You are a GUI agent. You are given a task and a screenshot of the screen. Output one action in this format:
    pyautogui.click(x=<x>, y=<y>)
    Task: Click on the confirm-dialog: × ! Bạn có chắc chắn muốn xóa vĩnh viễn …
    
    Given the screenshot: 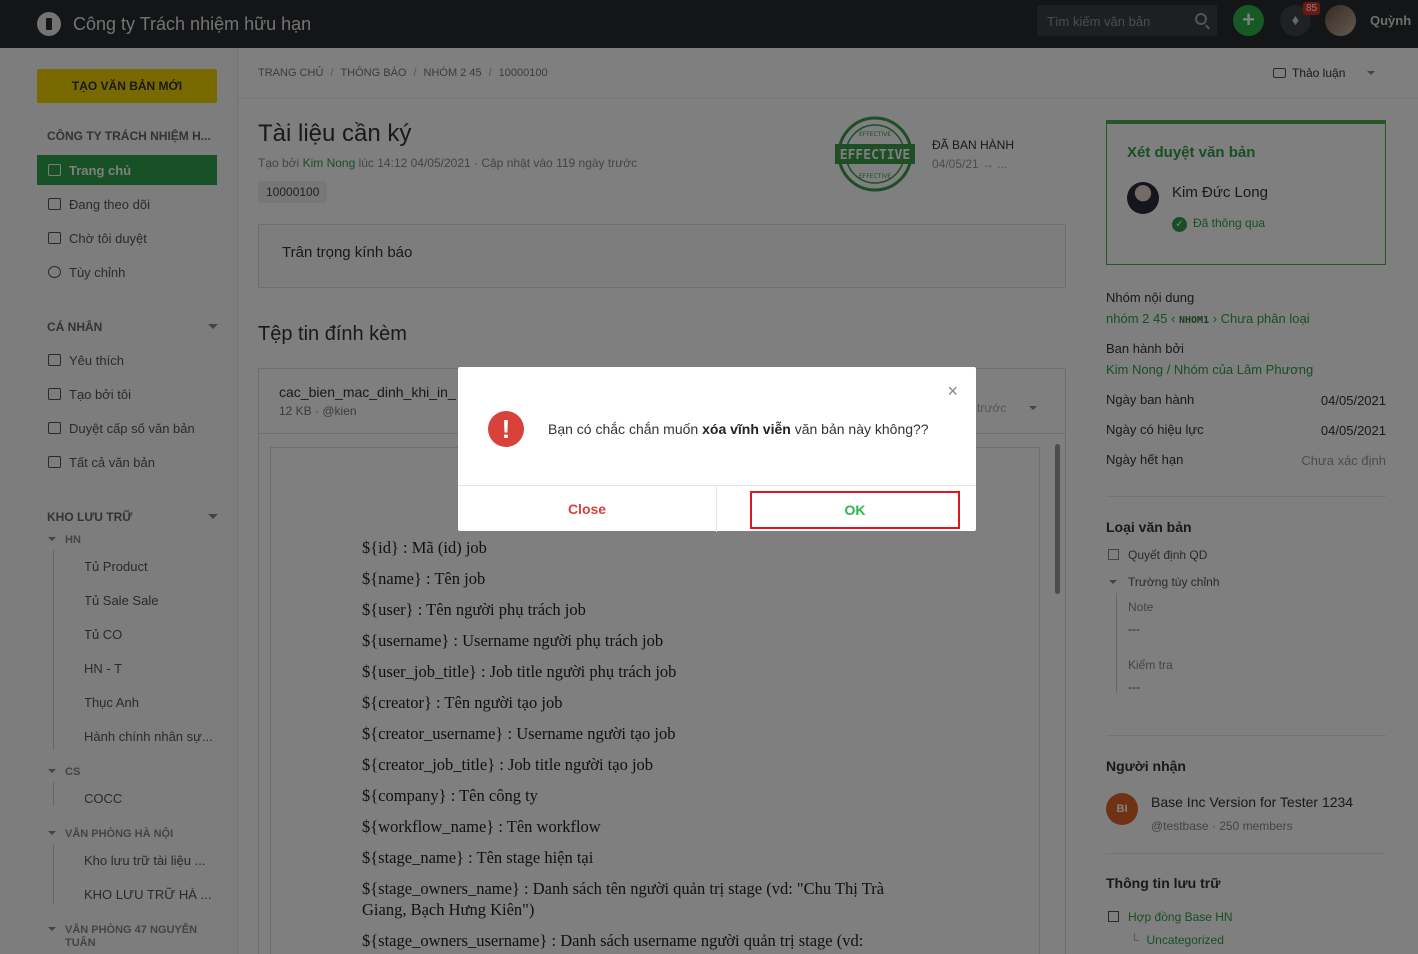 What is the action you would take?
    pyautogui.click(x=717, y=449)
    